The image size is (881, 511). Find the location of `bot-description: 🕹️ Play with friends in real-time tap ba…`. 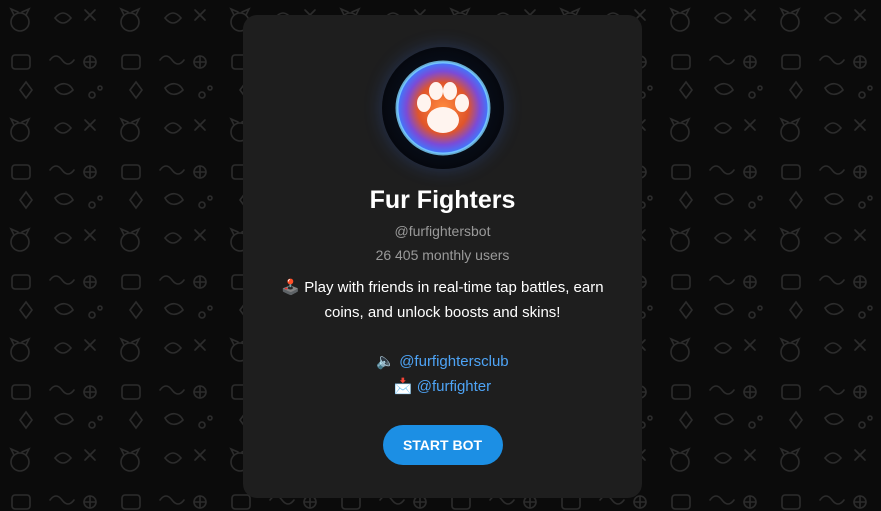

bot-description: 🕹️ Play with friends in real-time tap ba… is located at coordinates (443, 300).